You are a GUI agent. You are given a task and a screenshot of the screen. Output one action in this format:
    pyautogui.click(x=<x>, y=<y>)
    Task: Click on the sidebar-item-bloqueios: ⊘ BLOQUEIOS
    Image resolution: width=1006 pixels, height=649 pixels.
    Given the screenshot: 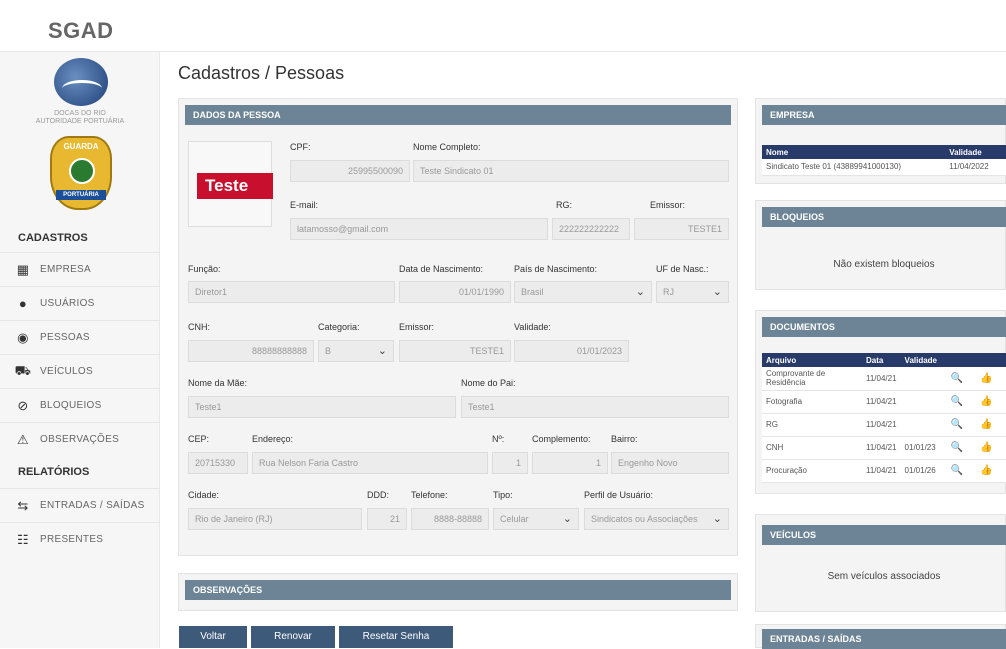 What is the action you would take?
    pyautogui.click(x=80, y=405)
    